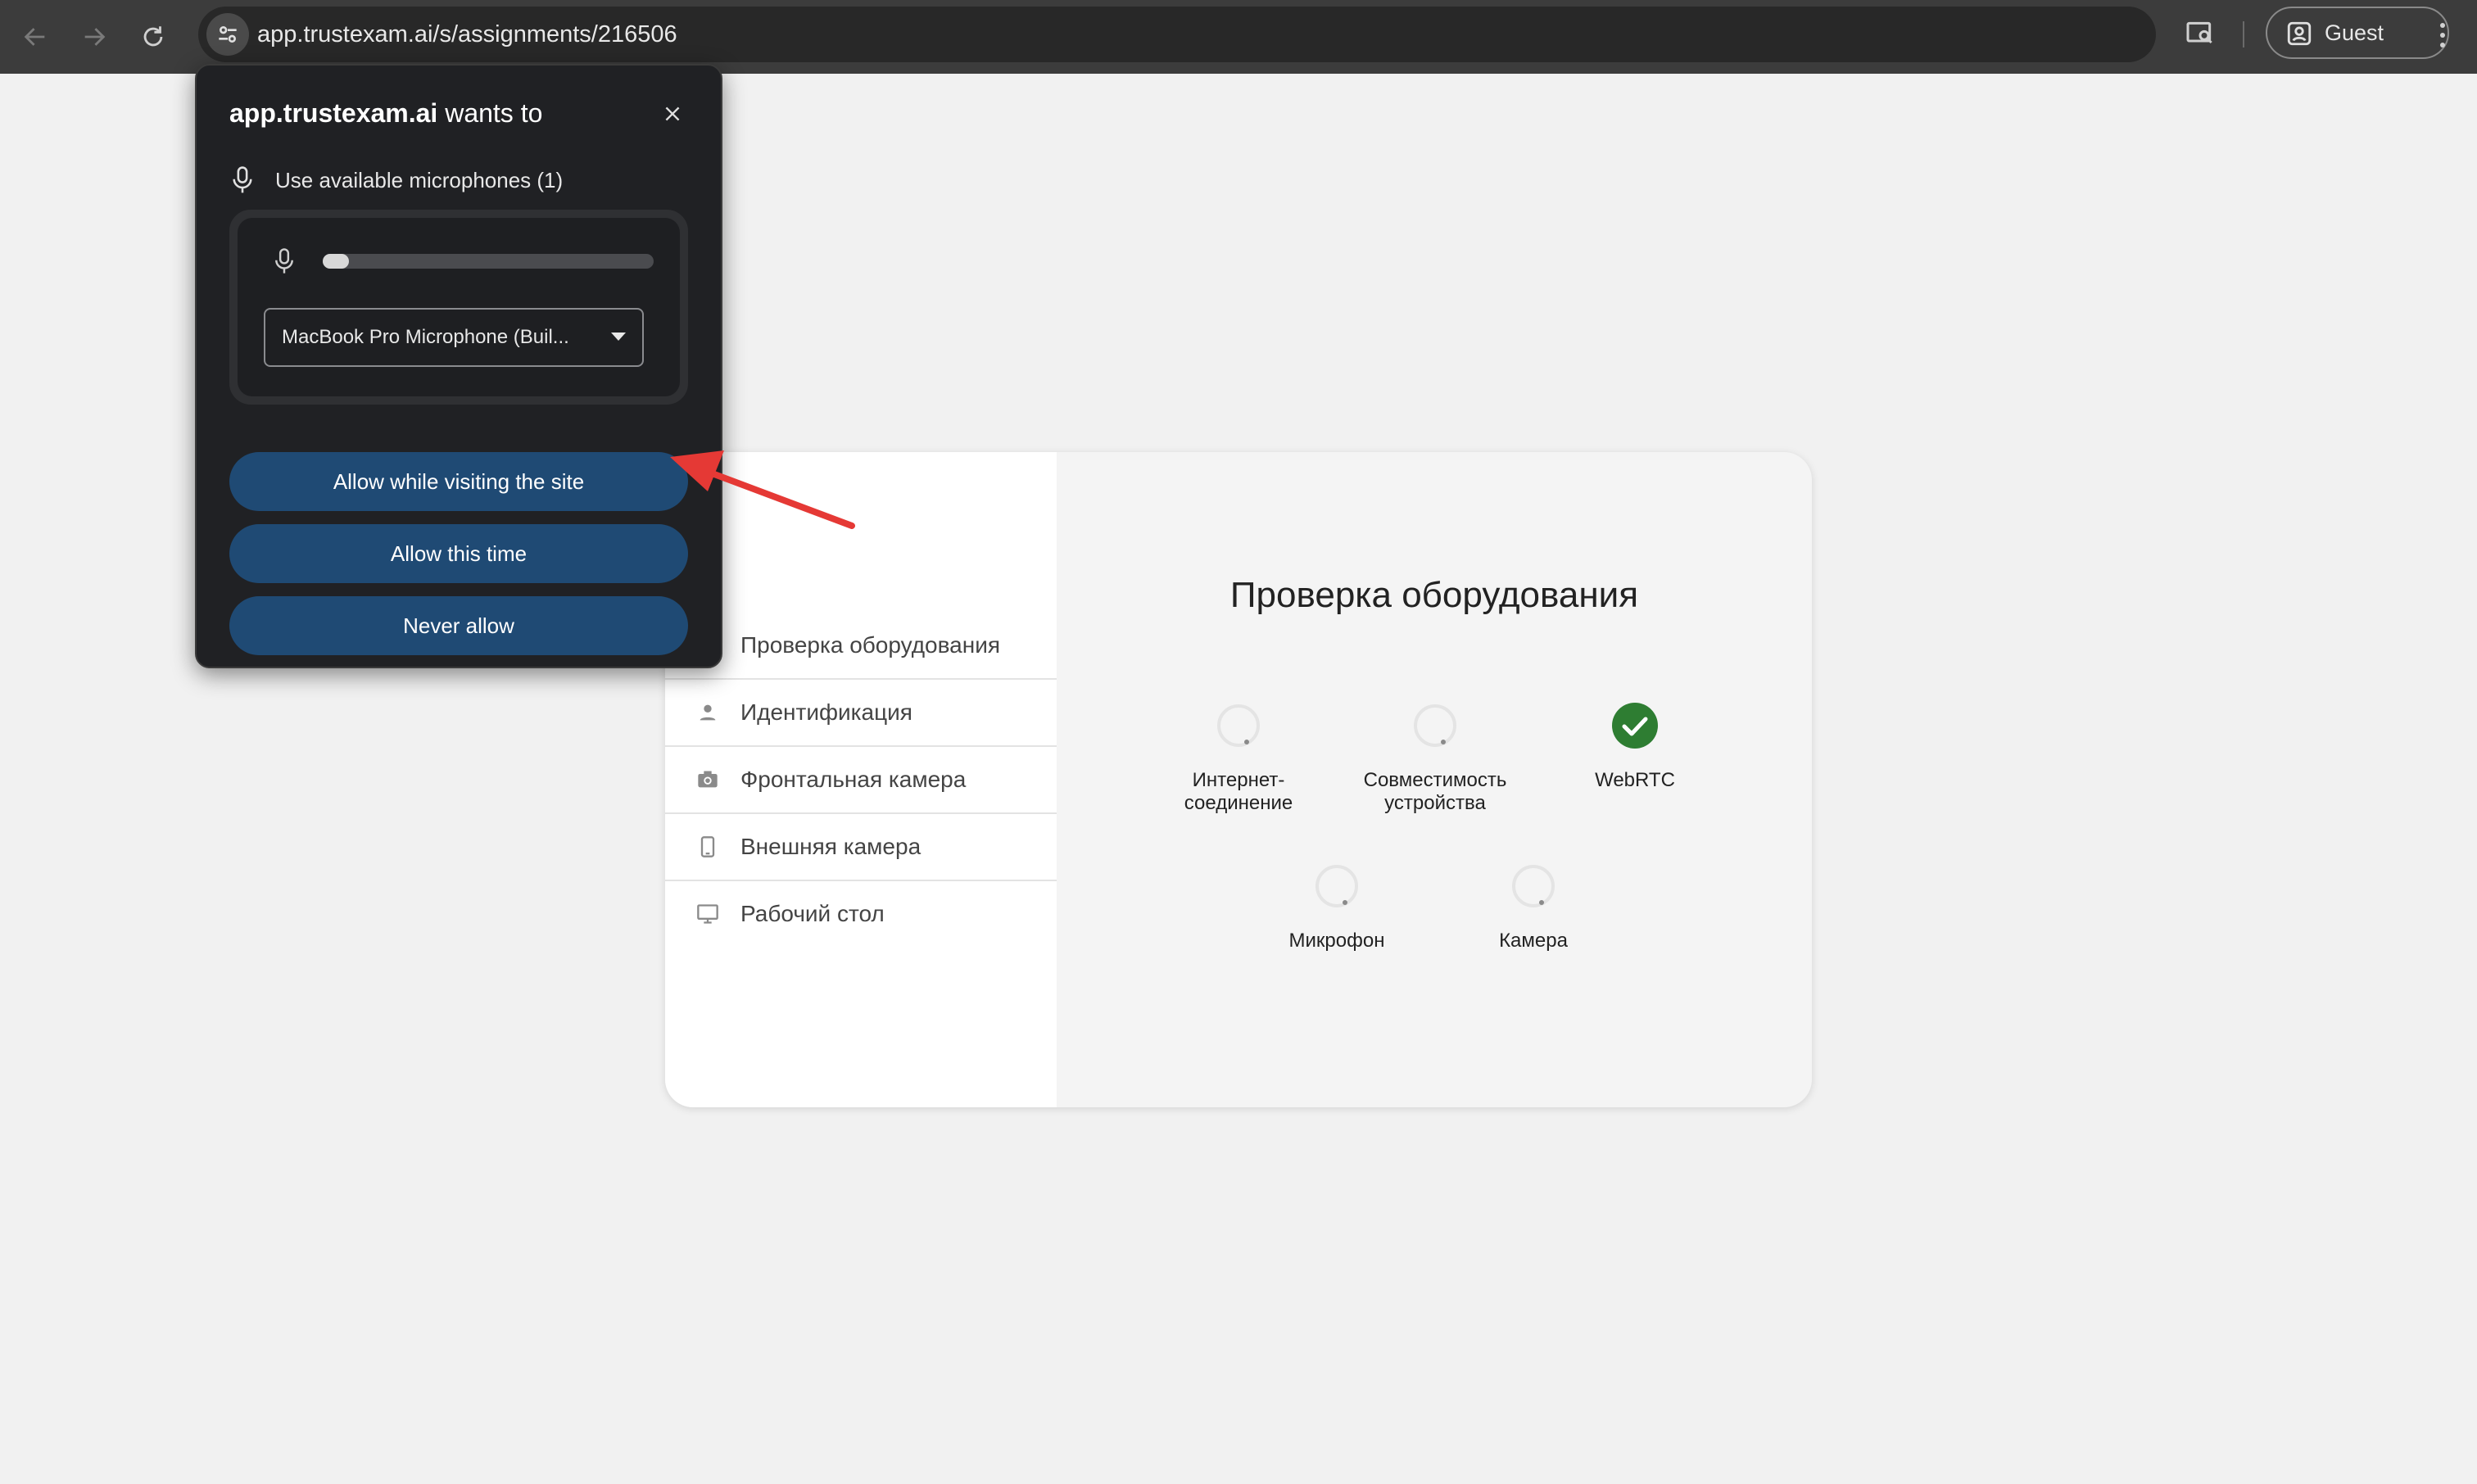  I want to click on check-webrtc: WebRTC, so click(1635, 746).